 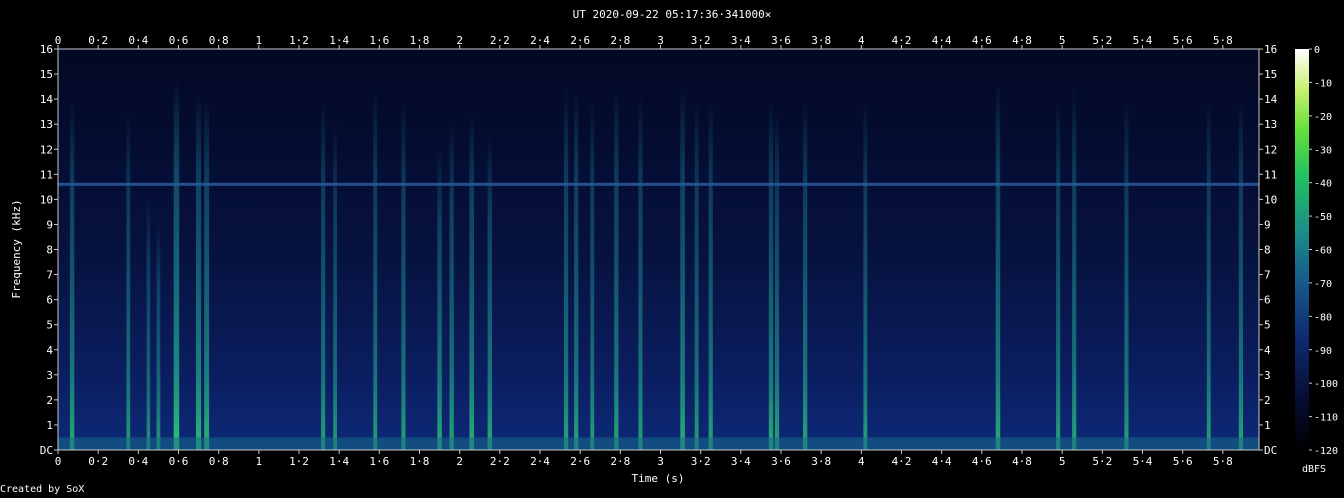 I want to click on x-tick-label-top: 5, so click(x=1062, y=40).